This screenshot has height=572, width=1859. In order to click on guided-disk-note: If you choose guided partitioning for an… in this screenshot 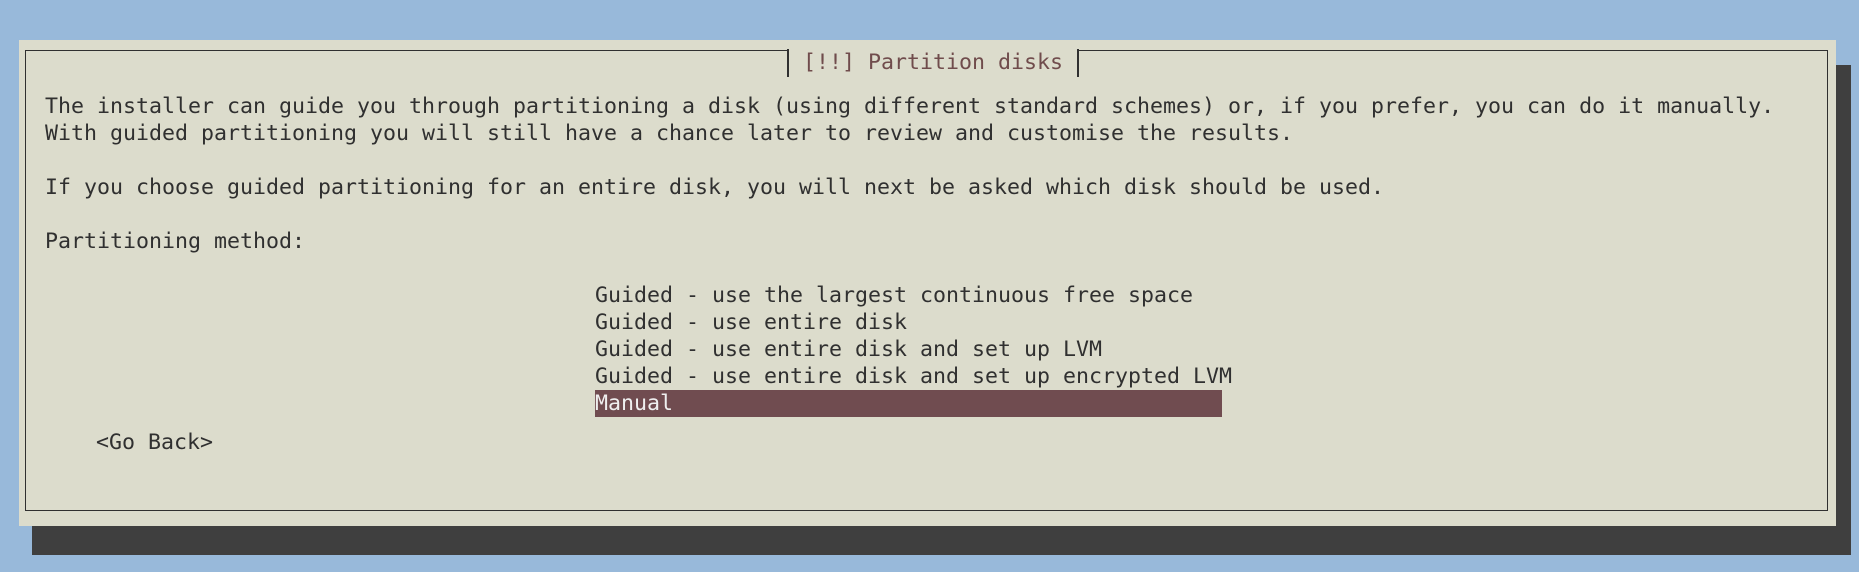, I will do `click(715, 187)`.